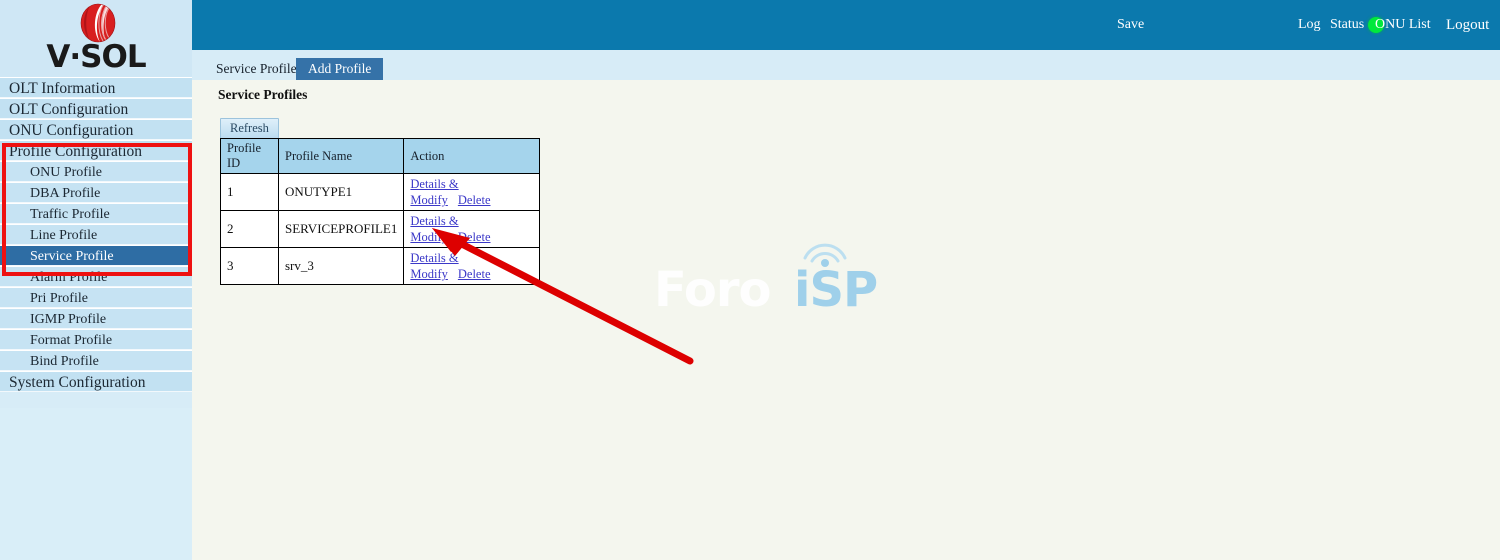 The height and width of the screenshot is (560, 1500). I want to click on sidebar-item-profile-configuration: Profile Configuration, so click(96, 150).